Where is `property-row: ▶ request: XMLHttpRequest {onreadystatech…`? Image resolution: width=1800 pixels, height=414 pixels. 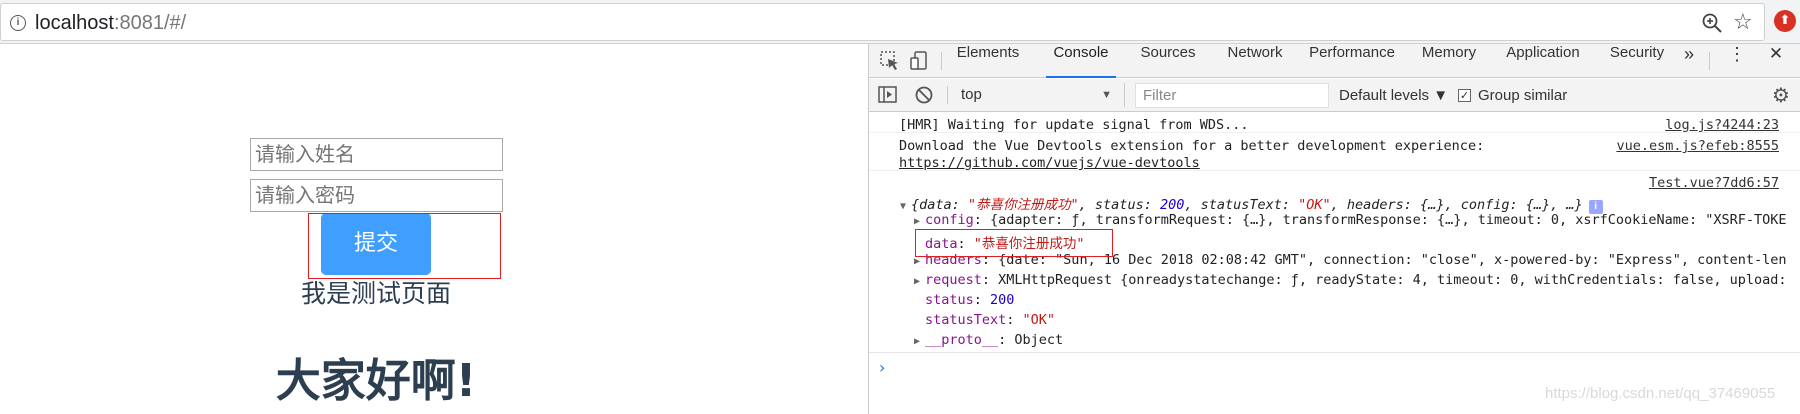 property-row: ▶ request: XMLHttpRequest {onreadystatech… is located at coordinates (1350, 280).